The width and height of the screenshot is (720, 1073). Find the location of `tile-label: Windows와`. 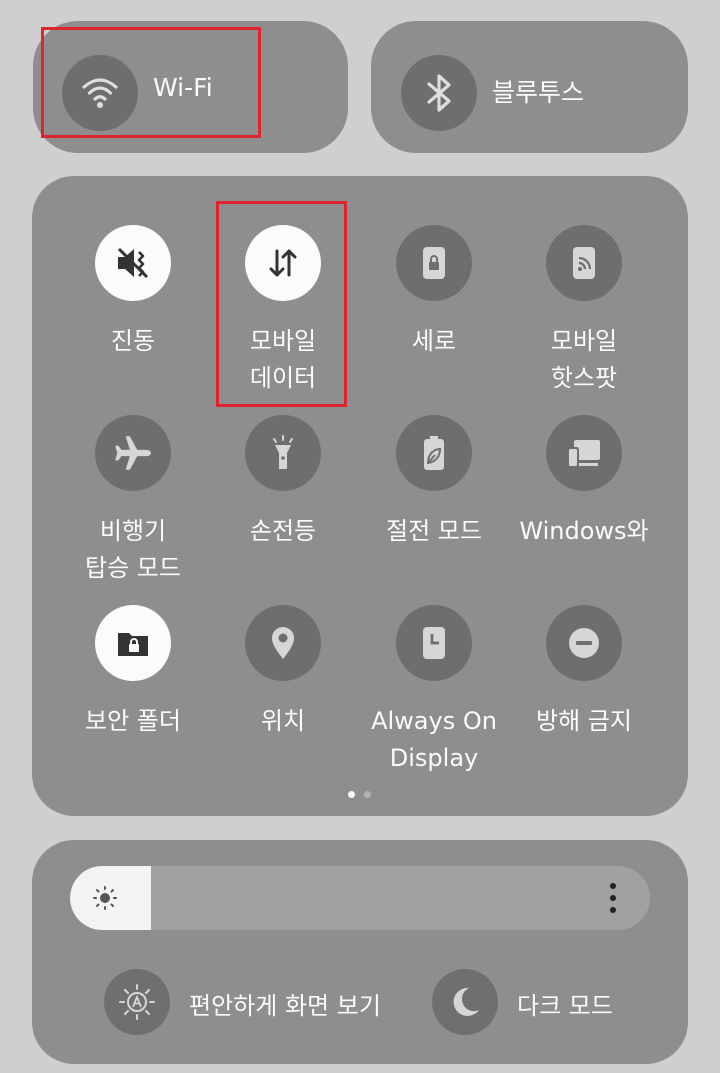

tile-label: Windows와 is located at coordinates (584, 531).